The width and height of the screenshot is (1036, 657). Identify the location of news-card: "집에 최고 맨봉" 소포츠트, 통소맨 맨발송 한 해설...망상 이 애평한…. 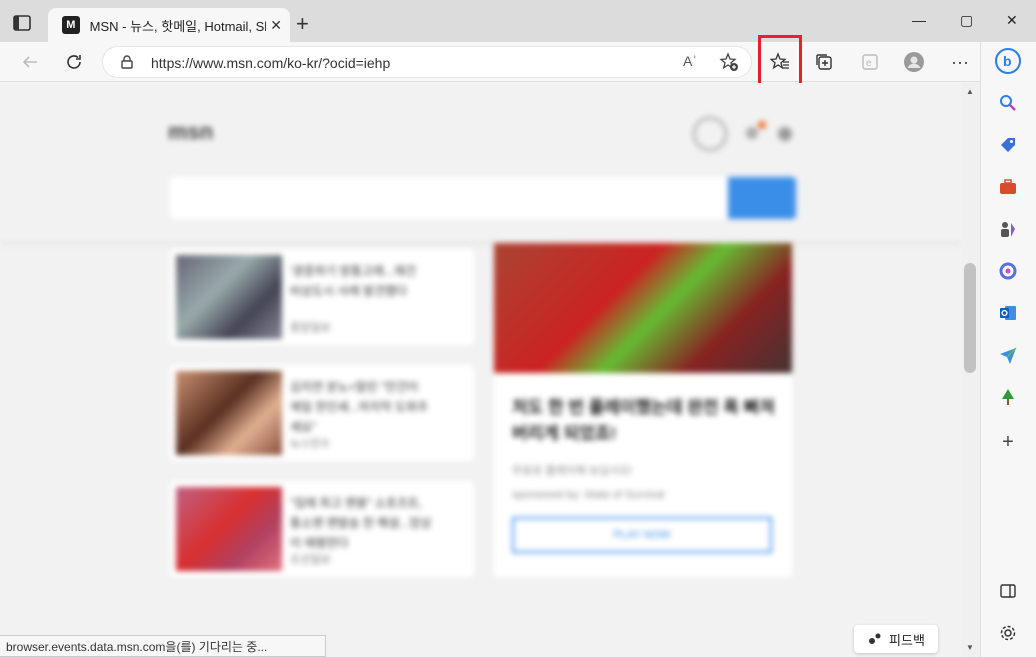
(322, 529).